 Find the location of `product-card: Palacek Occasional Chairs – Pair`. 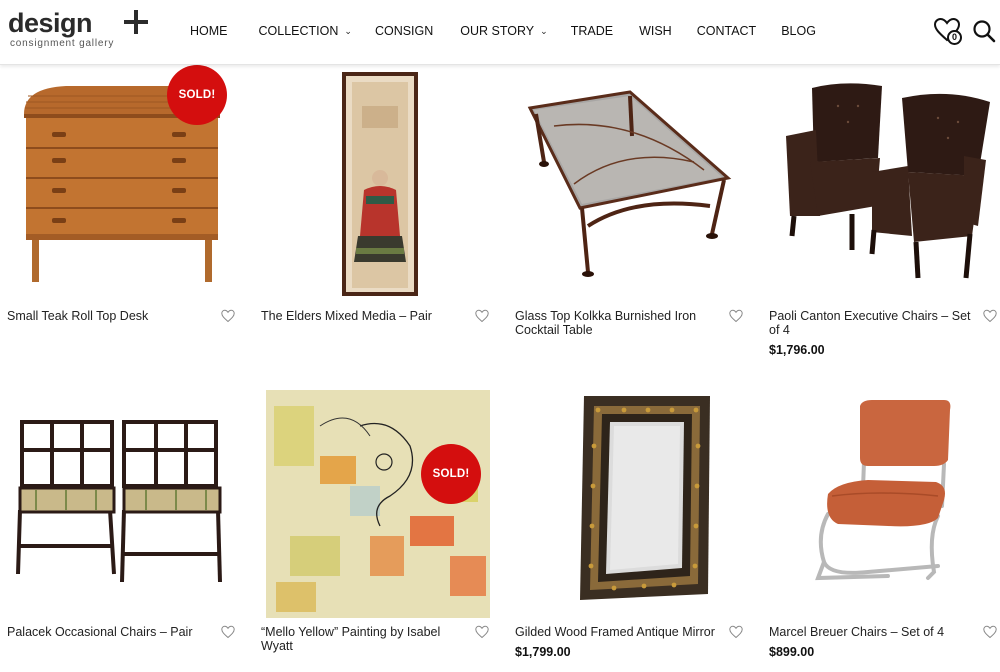

product-card: Palacek Occasional Chairs – Pair is located at coordinates (127, 527).